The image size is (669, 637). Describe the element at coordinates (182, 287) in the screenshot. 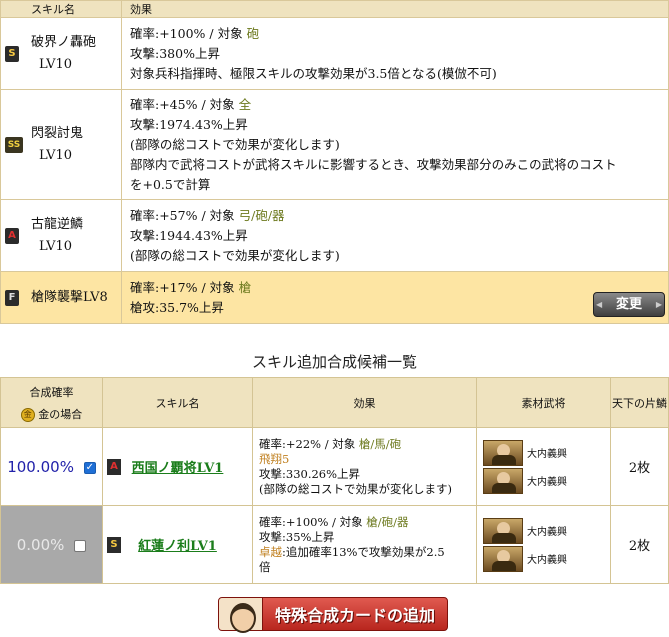

I see `effect-prob: 確率:+17% / 対象` at that location.